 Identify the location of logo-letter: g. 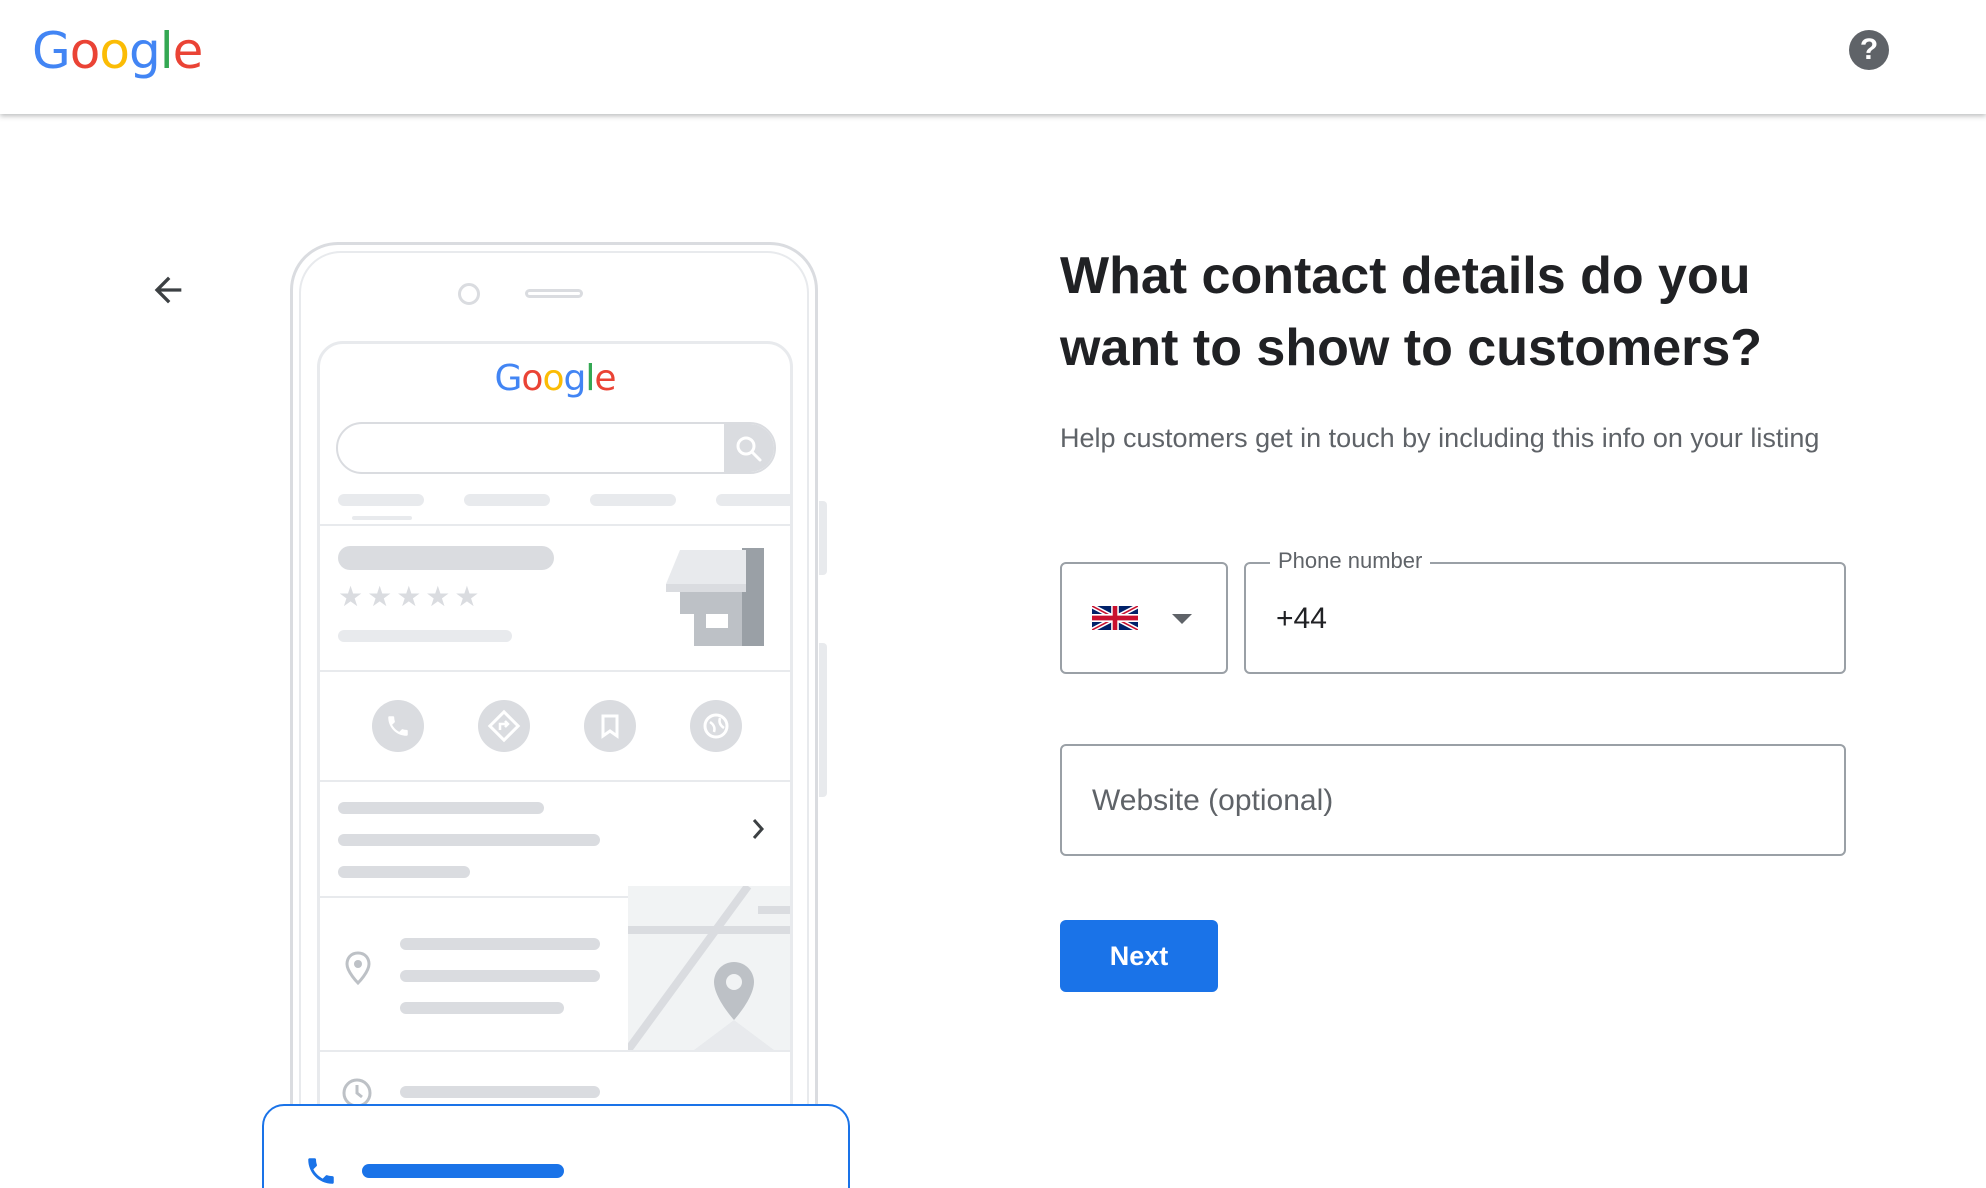
(144, 51).